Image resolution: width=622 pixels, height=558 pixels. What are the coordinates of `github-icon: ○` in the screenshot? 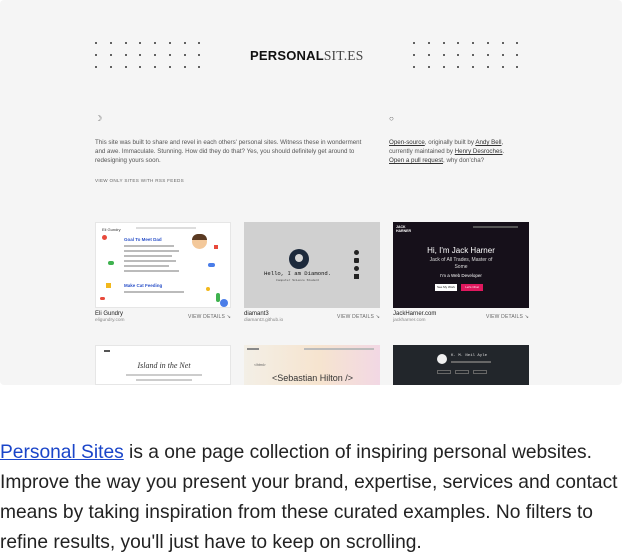 It's located at (391, 118).